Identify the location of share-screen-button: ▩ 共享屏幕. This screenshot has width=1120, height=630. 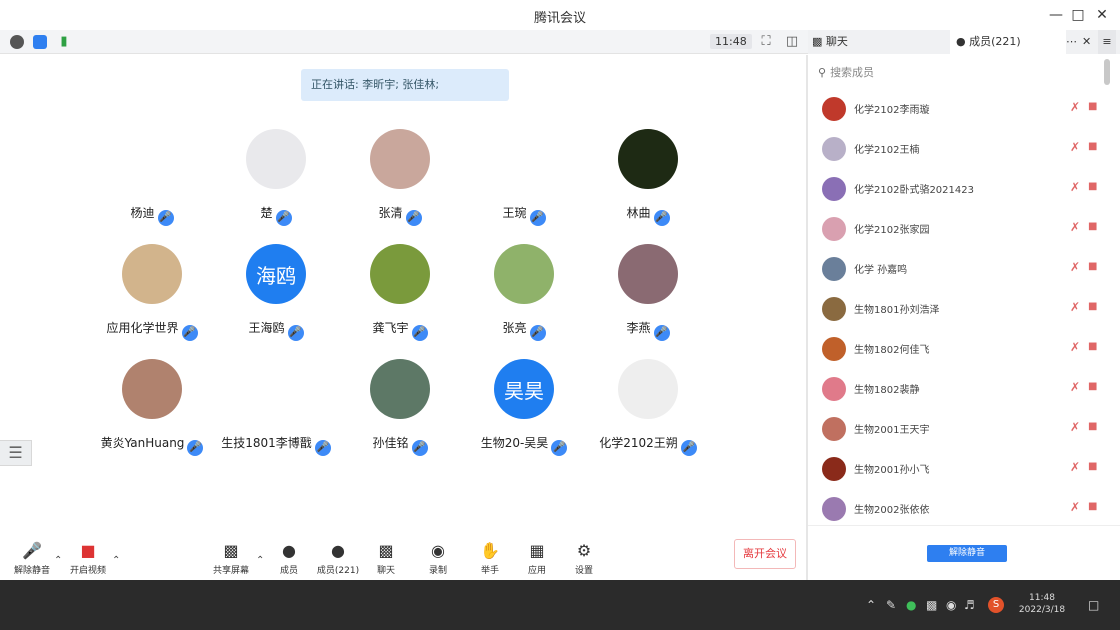
(231, 560).